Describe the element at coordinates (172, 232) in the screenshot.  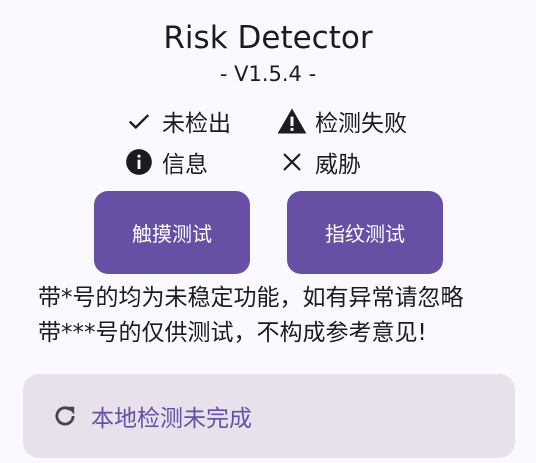
I see `touch-test-button: 触摸测试` at that location.